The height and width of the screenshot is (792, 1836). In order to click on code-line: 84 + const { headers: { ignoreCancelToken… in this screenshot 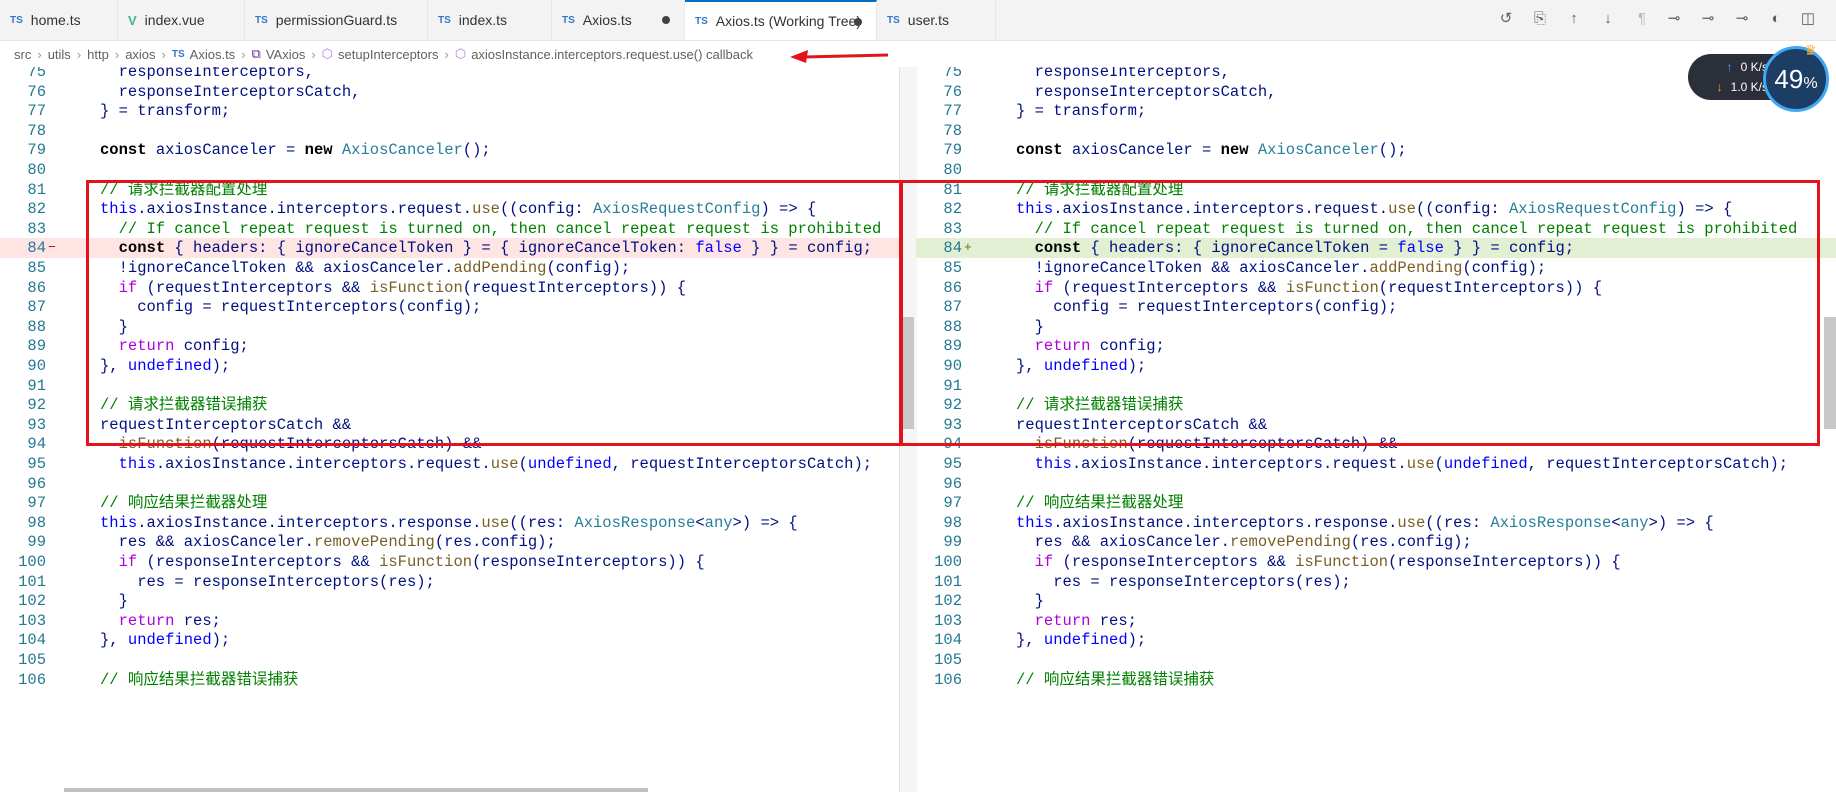, I will do `click(1376, 248)`.